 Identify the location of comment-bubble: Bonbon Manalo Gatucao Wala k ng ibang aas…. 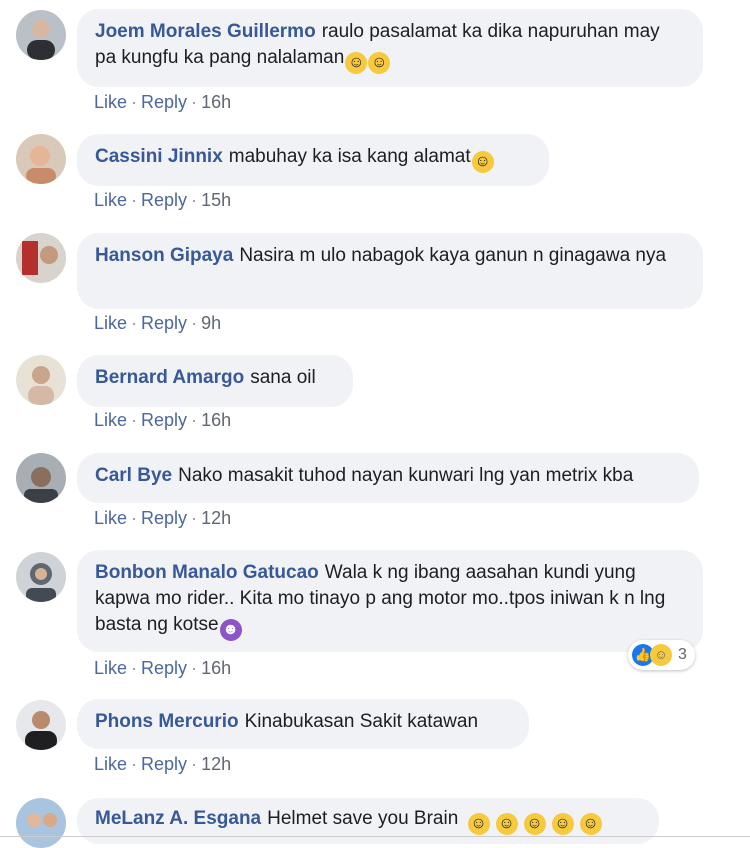
(390, 601).